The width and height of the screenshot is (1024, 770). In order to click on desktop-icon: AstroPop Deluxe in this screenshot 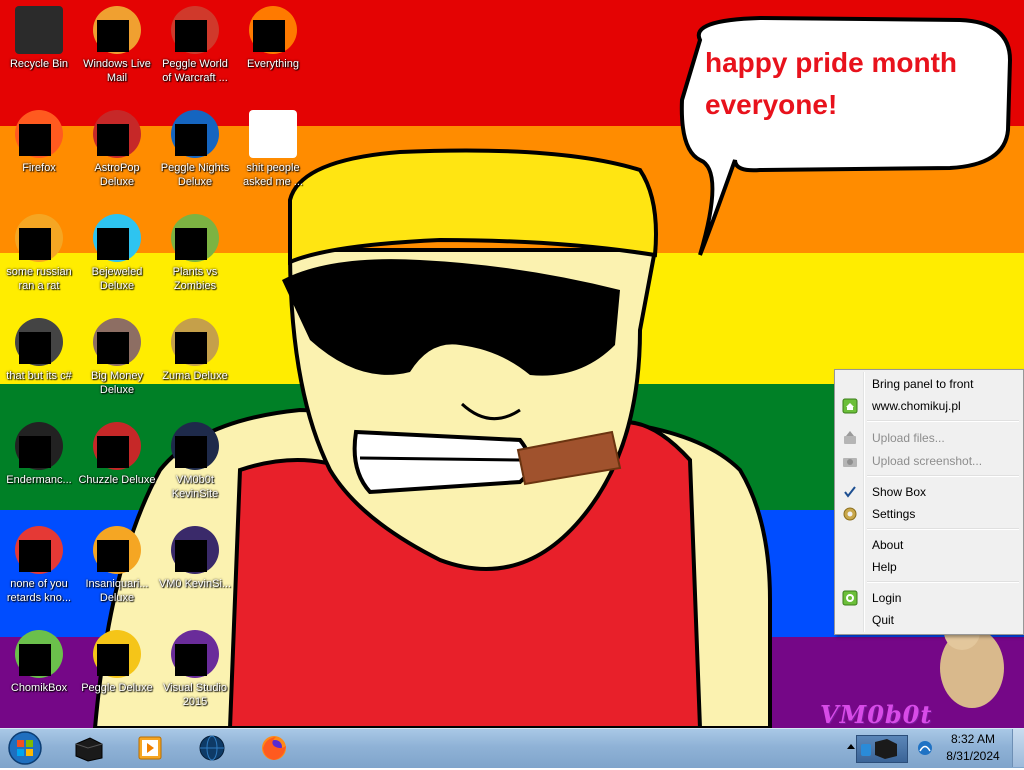, I will do `click(117, 149)`.